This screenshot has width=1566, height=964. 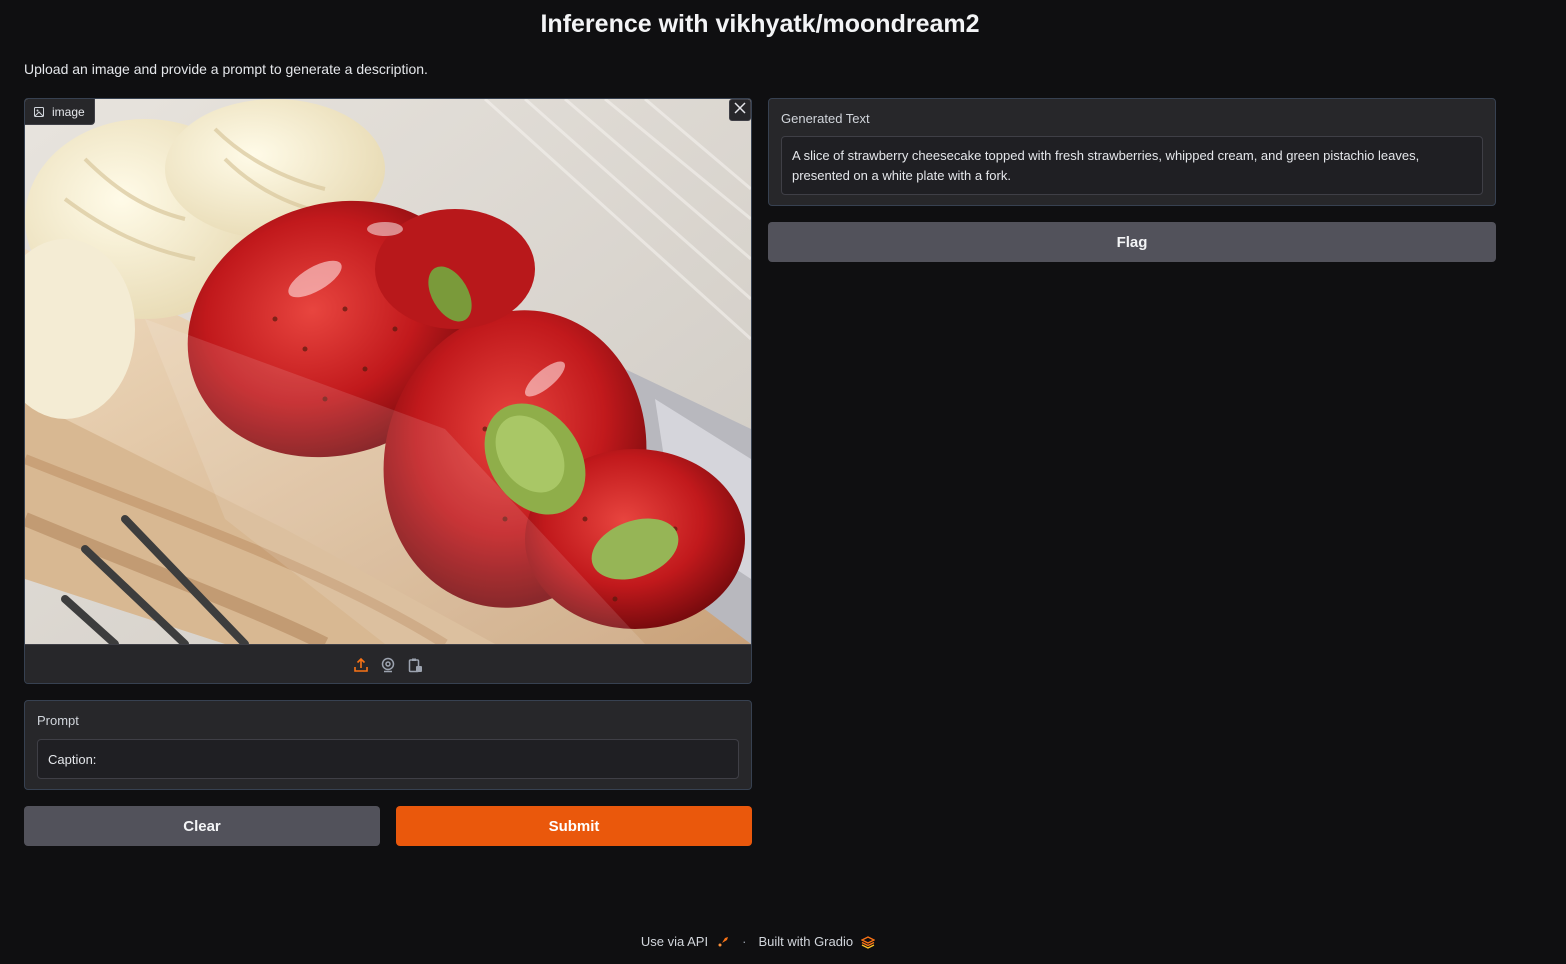 I want to click on clear-image-button, so click(x=740, y=110).